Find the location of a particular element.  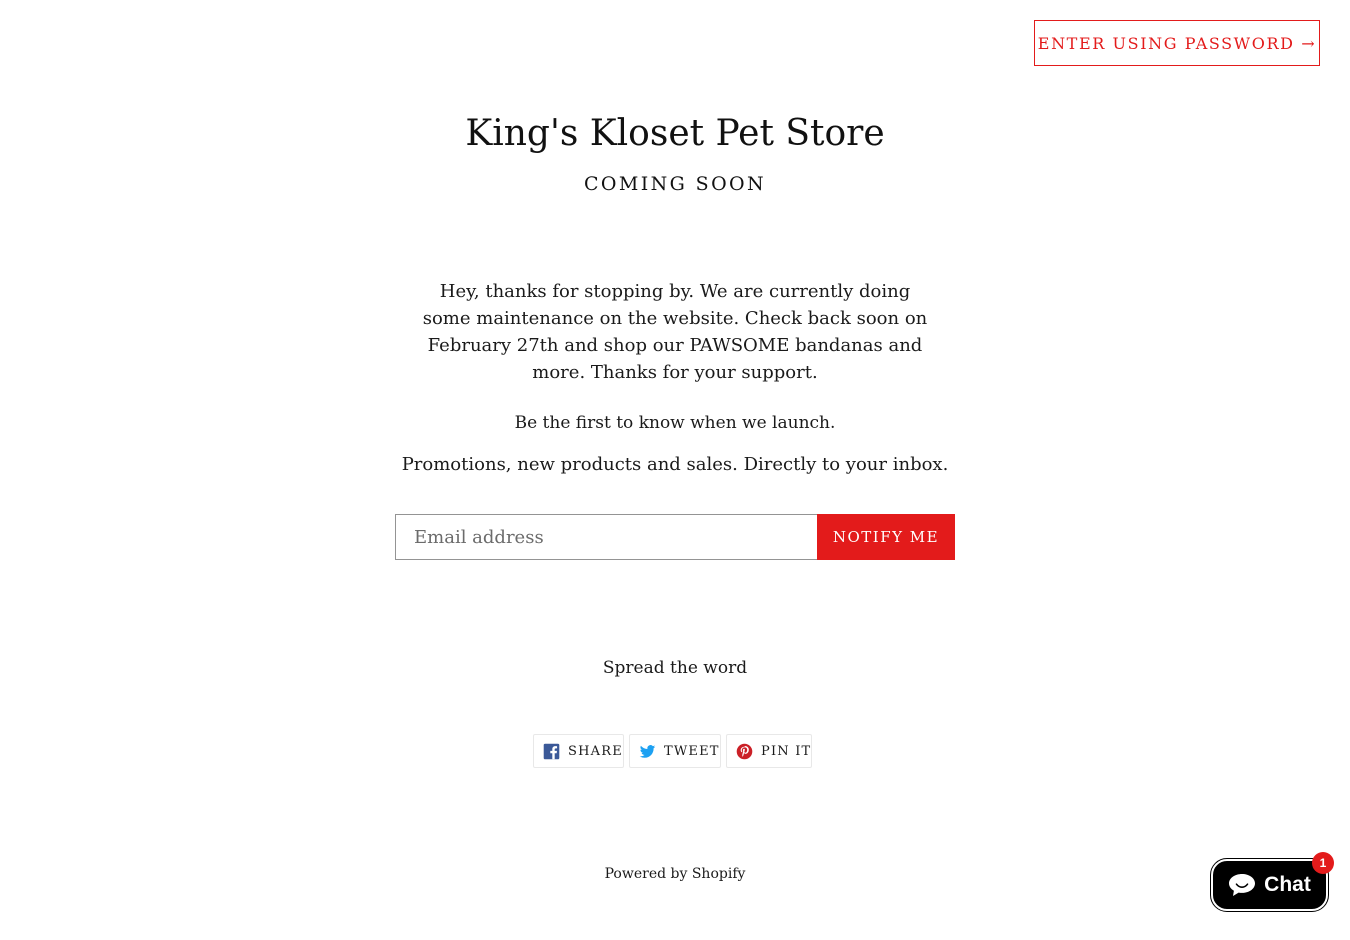

tweet-label: TWEET is located at coordinates (692, 751).